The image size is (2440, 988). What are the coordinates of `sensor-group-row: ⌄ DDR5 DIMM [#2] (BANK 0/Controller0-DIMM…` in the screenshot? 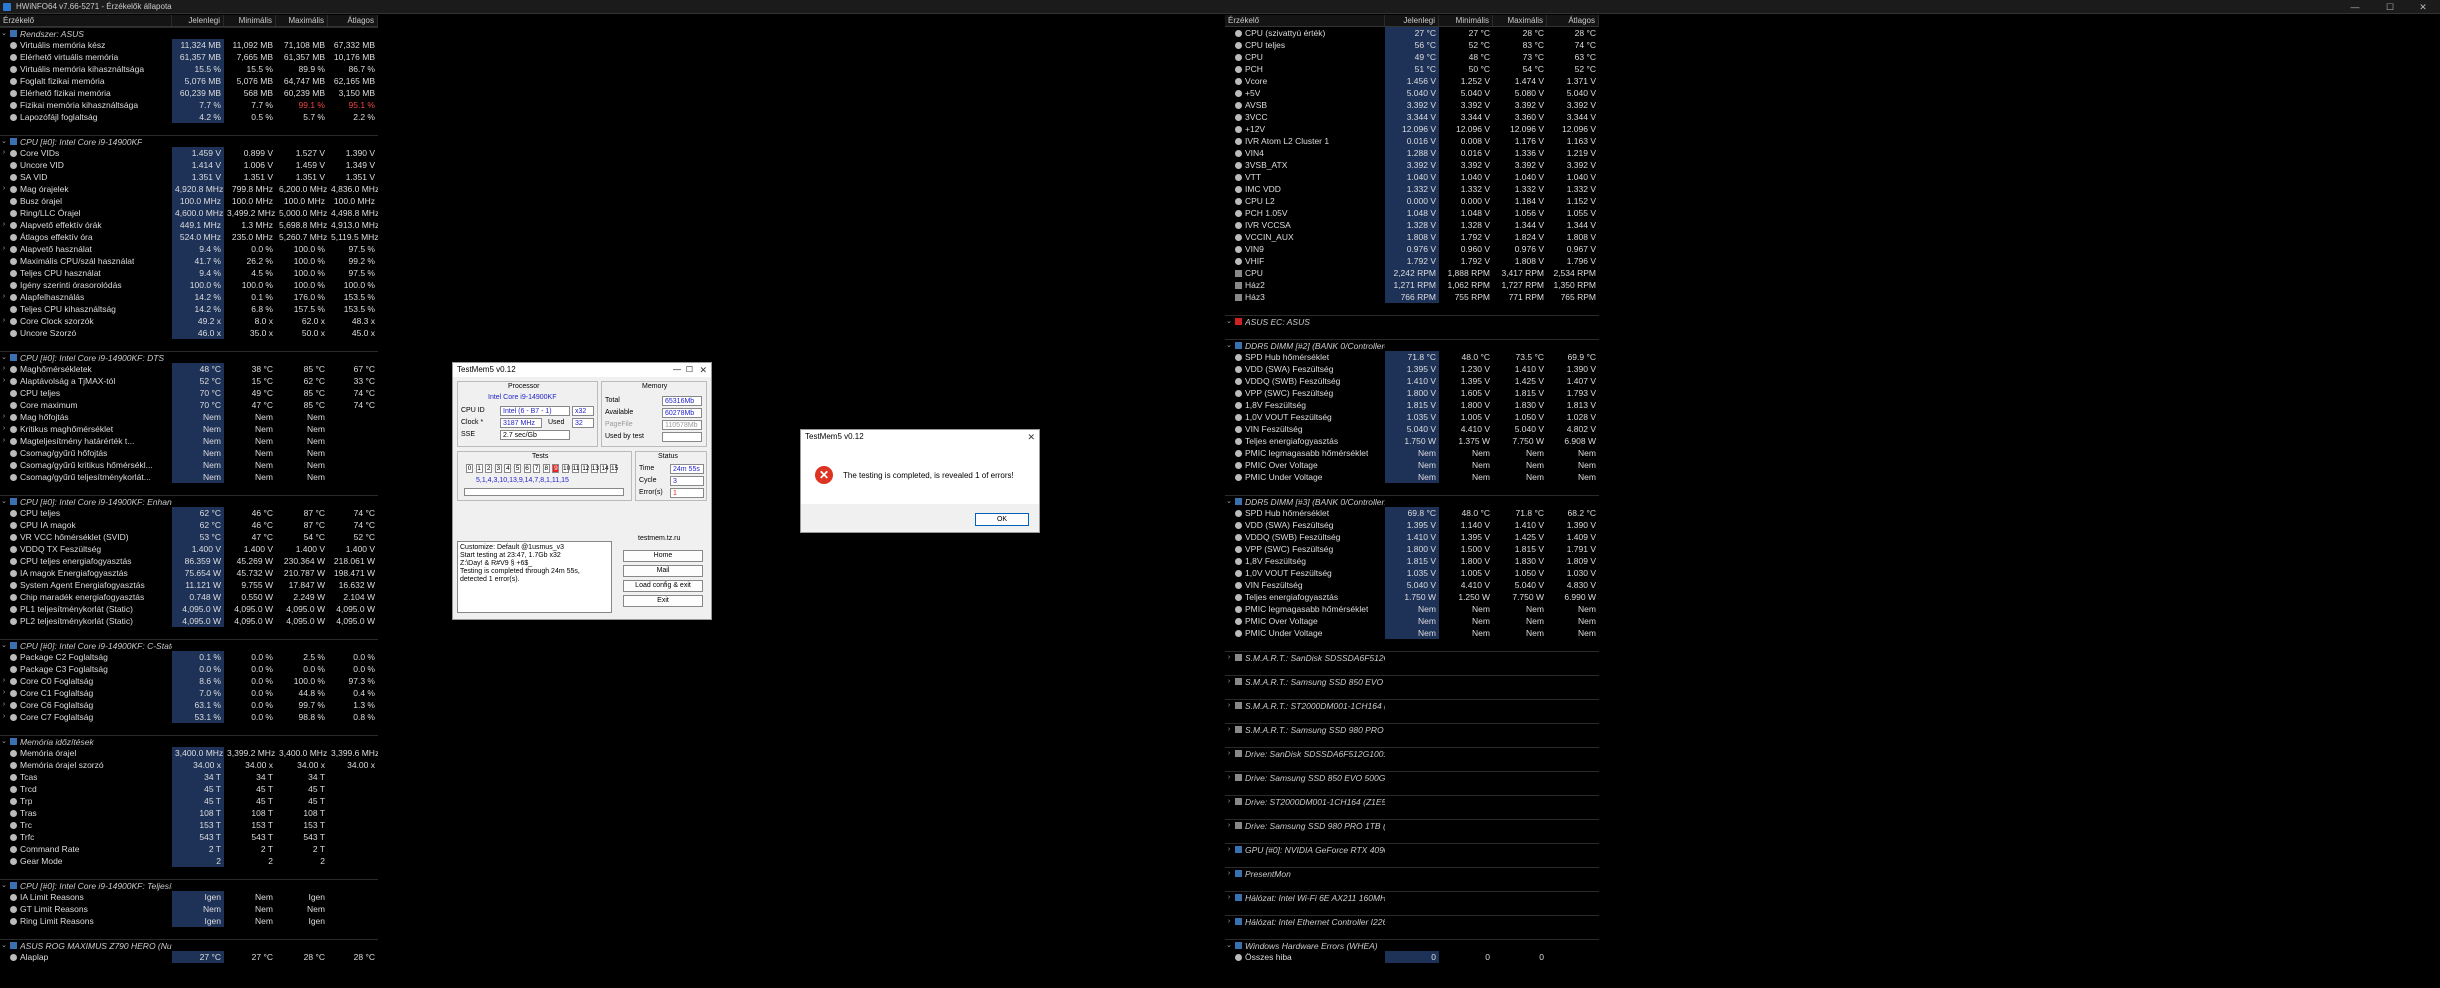 It's located at (1412, 345).